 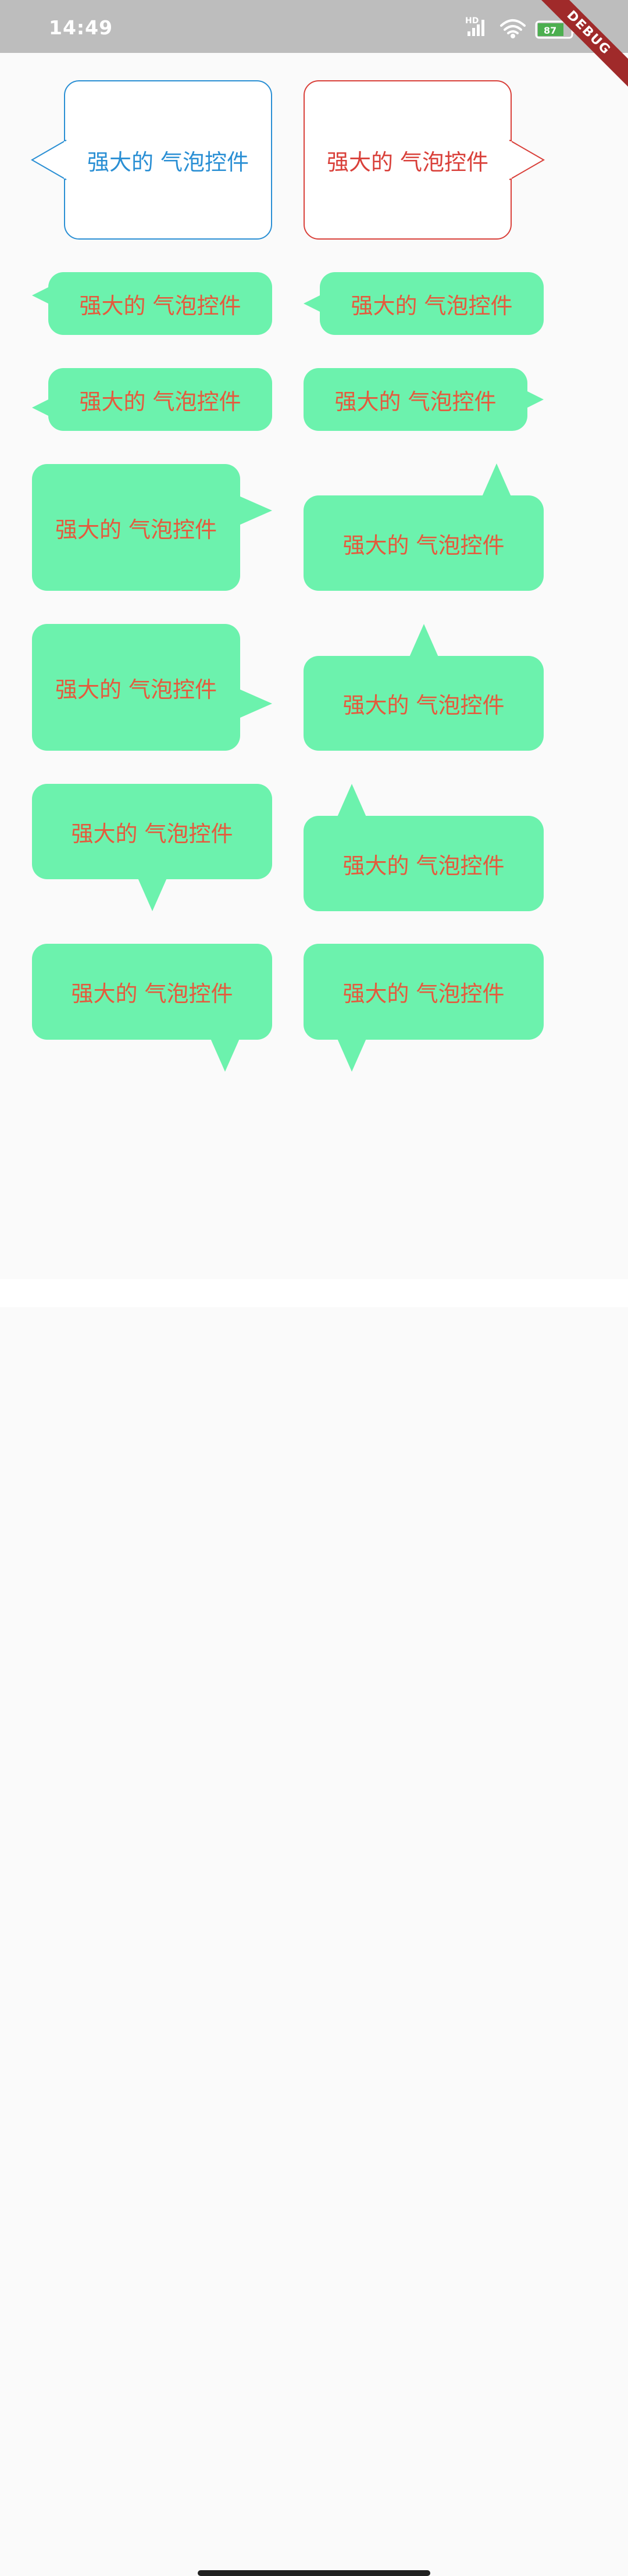 I want to click on battery-level: 87, so click(x=550, y=31).